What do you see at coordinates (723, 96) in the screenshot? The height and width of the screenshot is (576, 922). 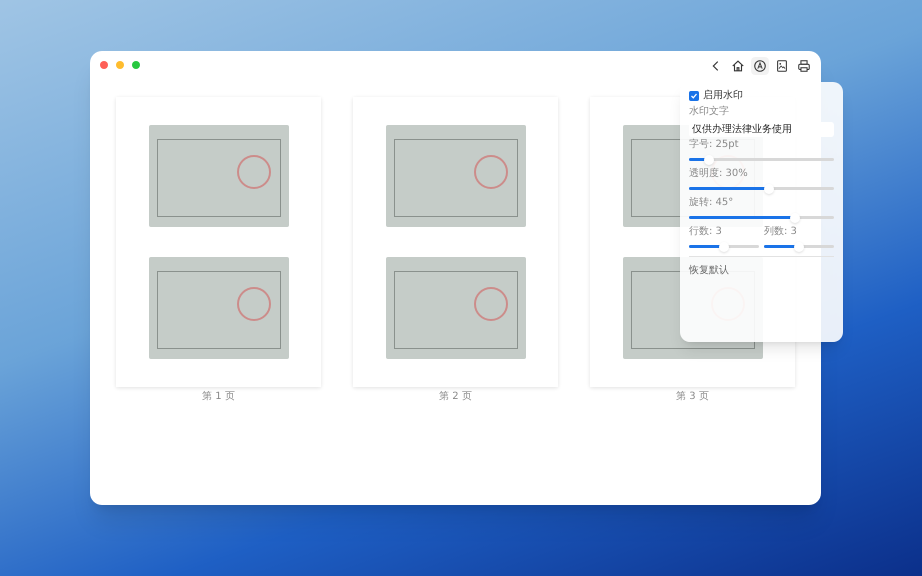 I see `checkbox-label: 启用水印` at bounding box center [723, 96].